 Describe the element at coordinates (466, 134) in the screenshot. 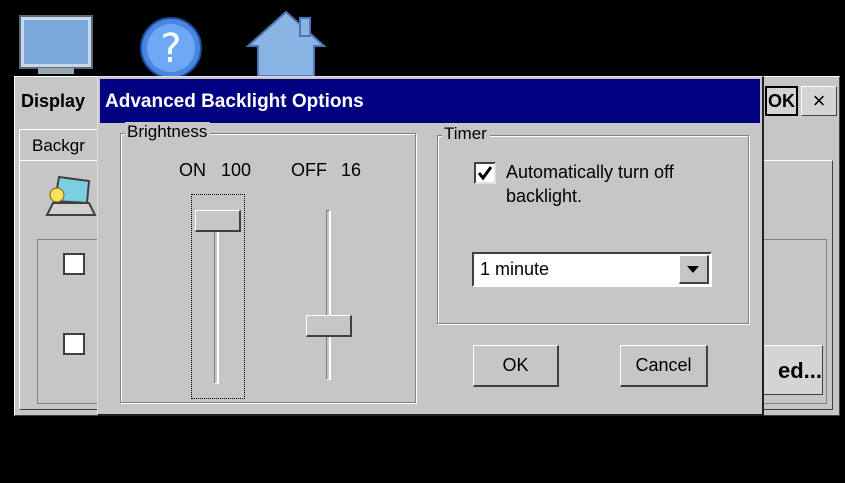

I see `timer-legend: Timer` at that location.